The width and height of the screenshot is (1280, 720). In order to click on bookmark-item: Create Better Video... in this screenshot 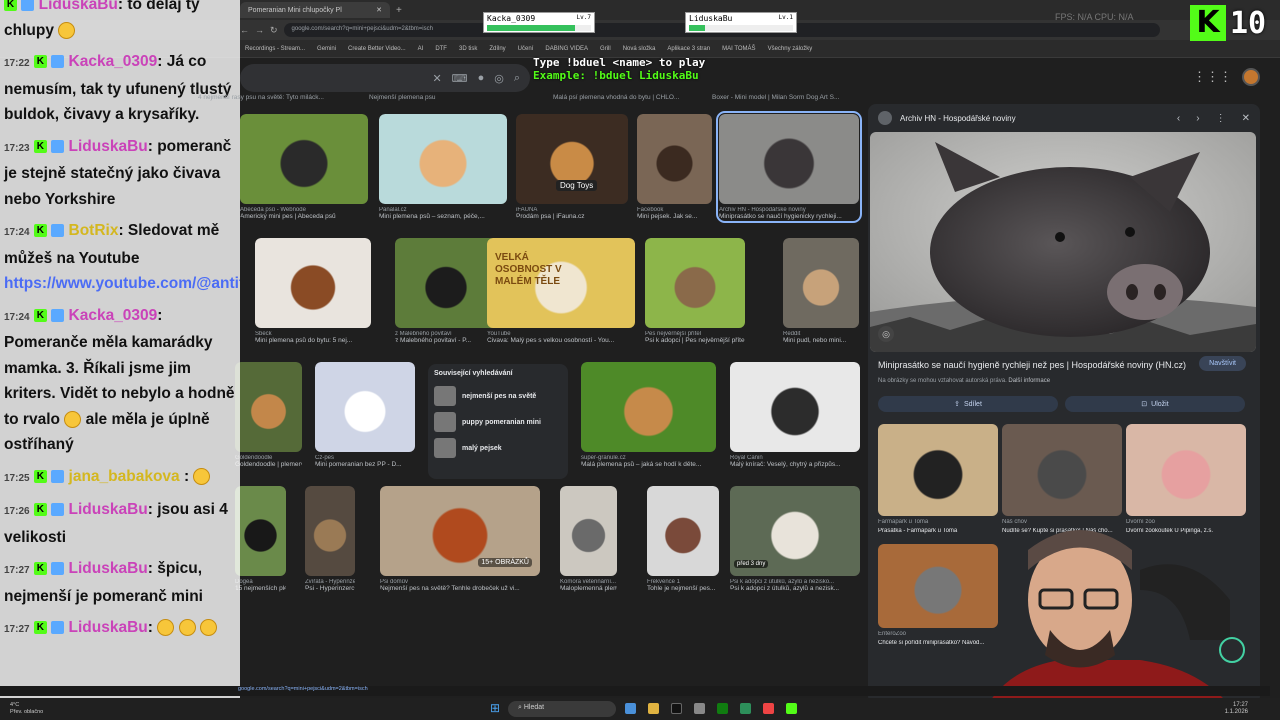, I will do `click(377, 49)`.